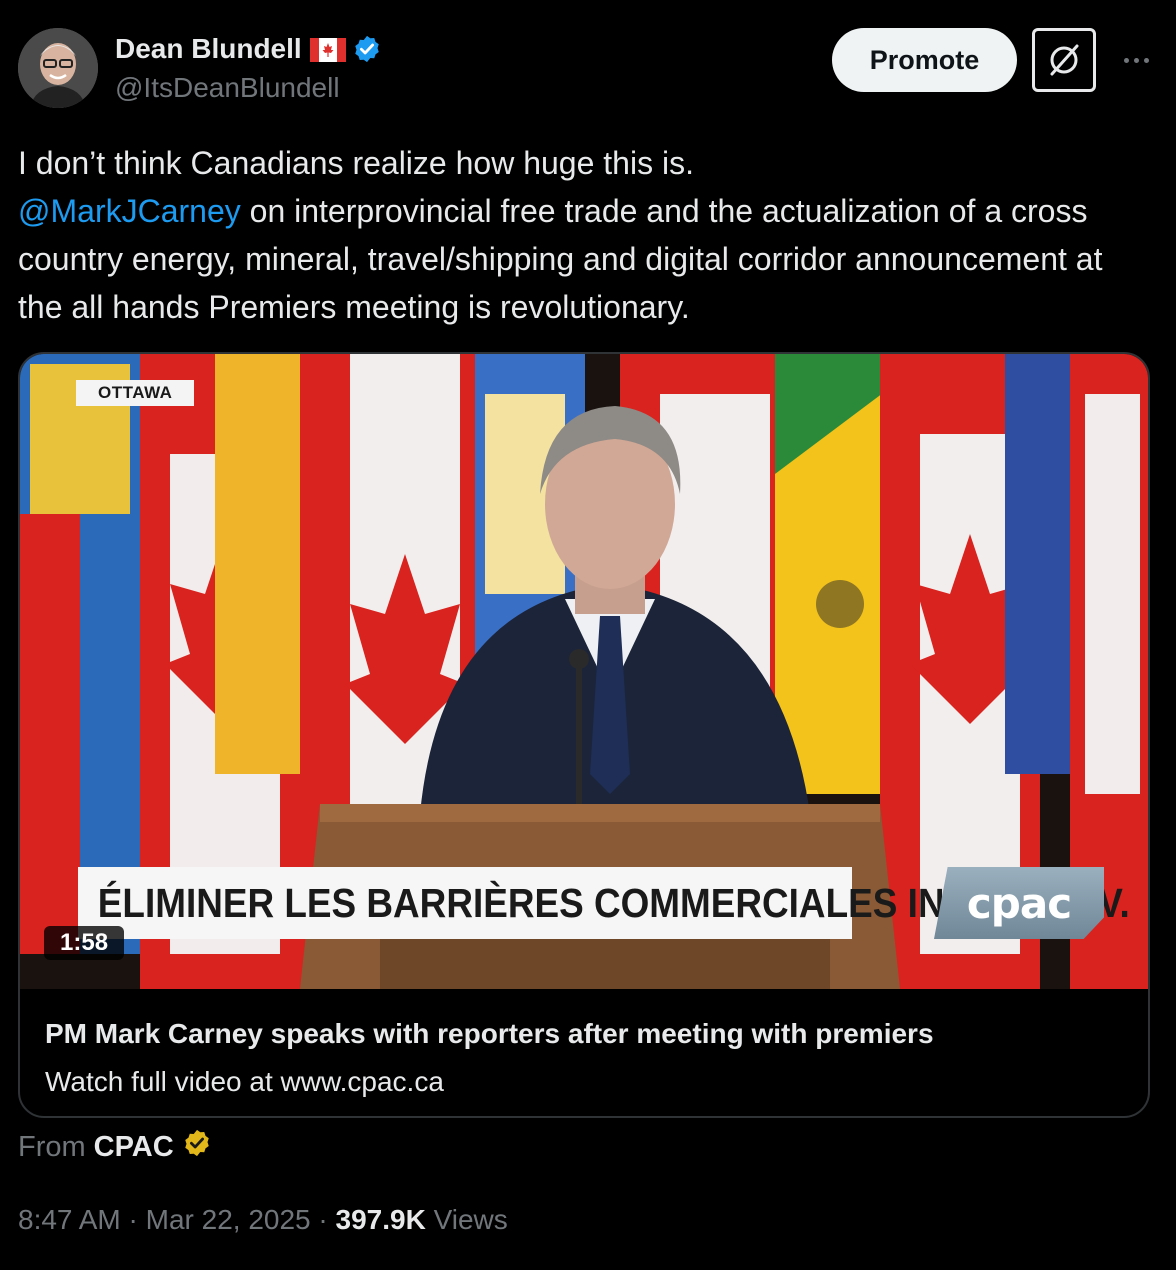  I want to click on source-prefix: From, so click(52, 1146).